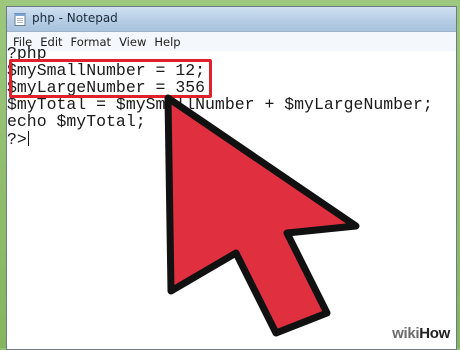 The height and width of the screenshot is (350, 460). Describe the element at coordinates (231, 42) in the screenshot. I see `menu-bar: File Edit Format View Help` at that location.